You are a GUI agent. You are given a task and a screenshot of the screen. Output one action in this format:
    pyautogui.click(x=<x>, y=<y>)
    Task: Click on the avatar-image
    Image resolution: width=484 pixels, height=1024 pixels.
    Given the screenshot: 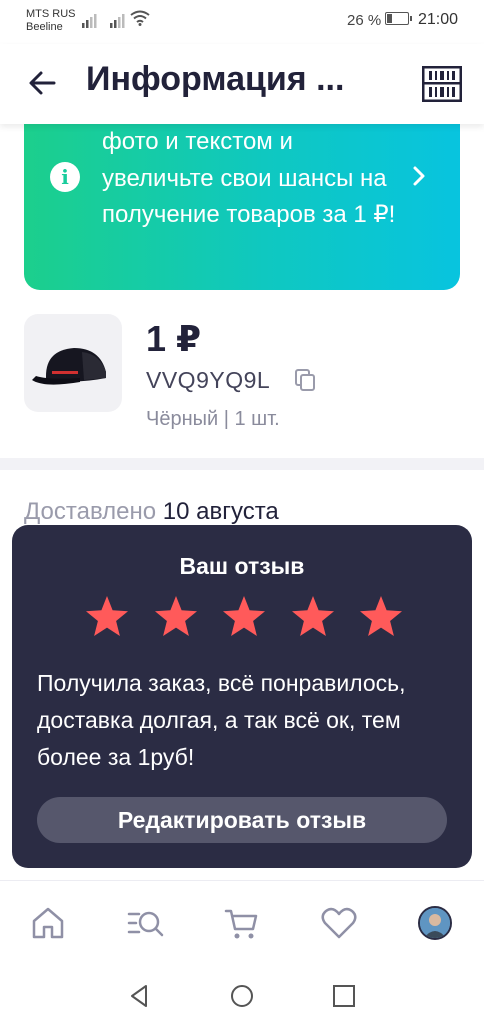 What is the action you would take?
    pyautogui.click(x=435, y=923)
    